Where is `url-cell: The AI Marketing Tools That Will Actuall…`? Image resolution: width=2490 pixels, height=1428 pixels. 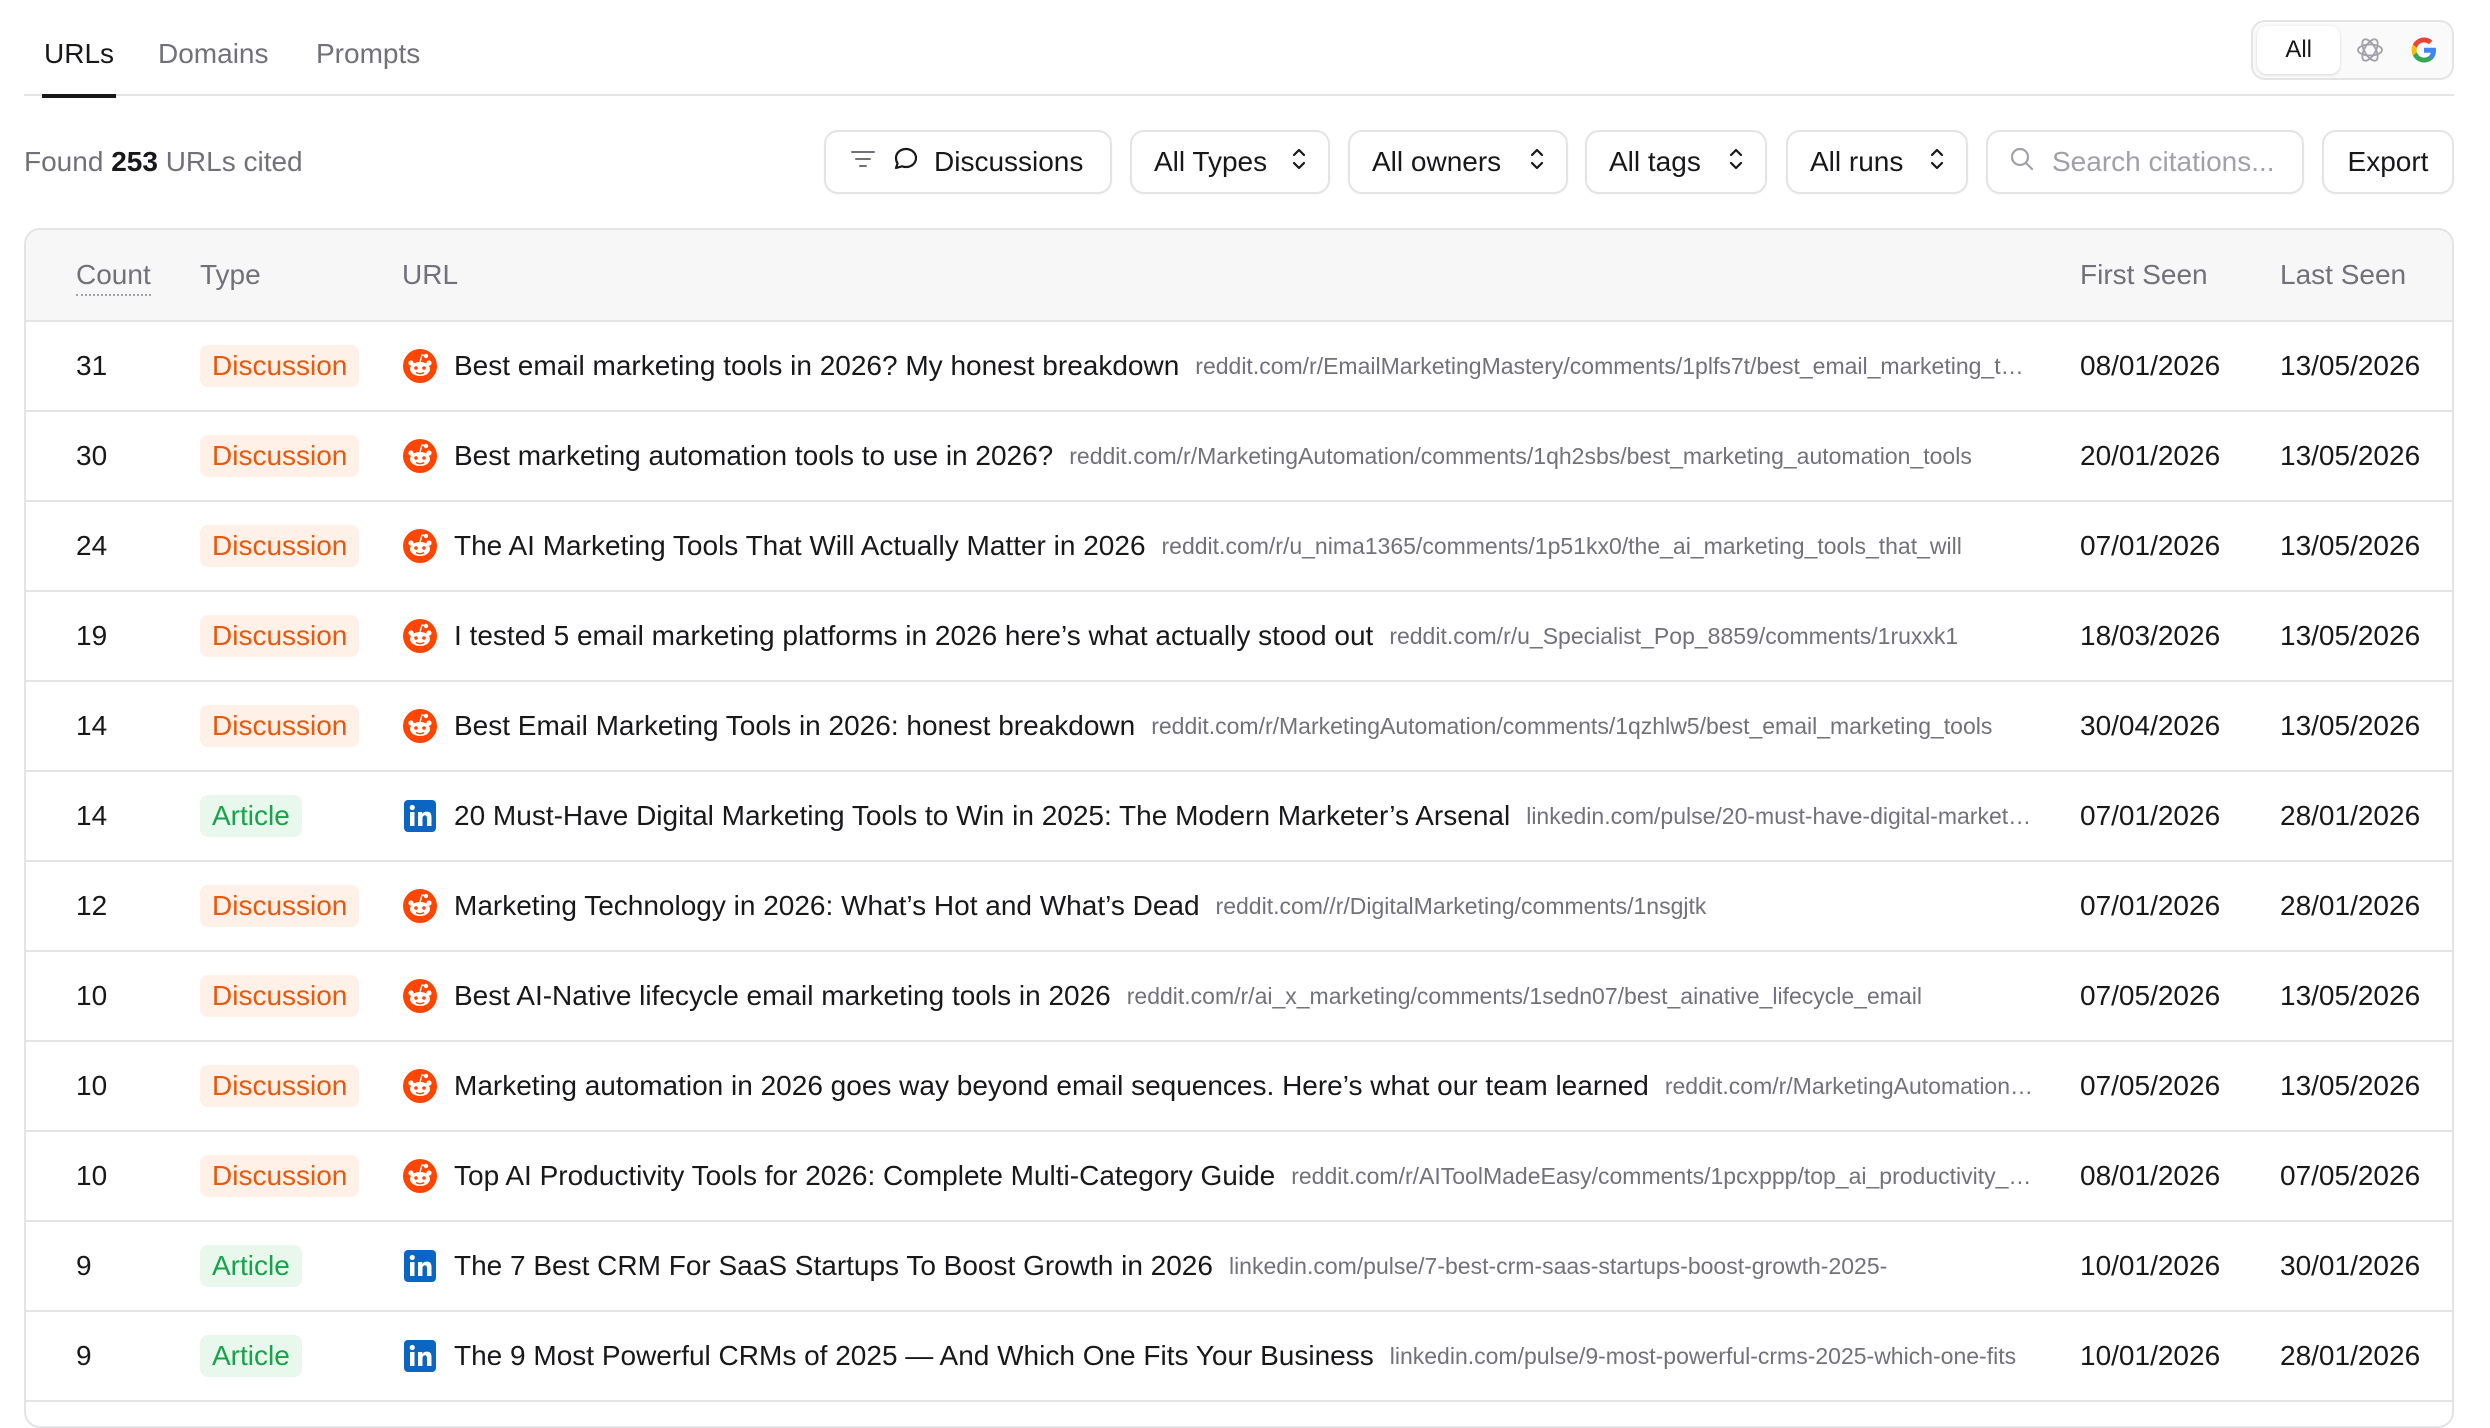 url-cell: The AI Marketing Tools That Will Actuall… is located at coordinates (1219, 546).